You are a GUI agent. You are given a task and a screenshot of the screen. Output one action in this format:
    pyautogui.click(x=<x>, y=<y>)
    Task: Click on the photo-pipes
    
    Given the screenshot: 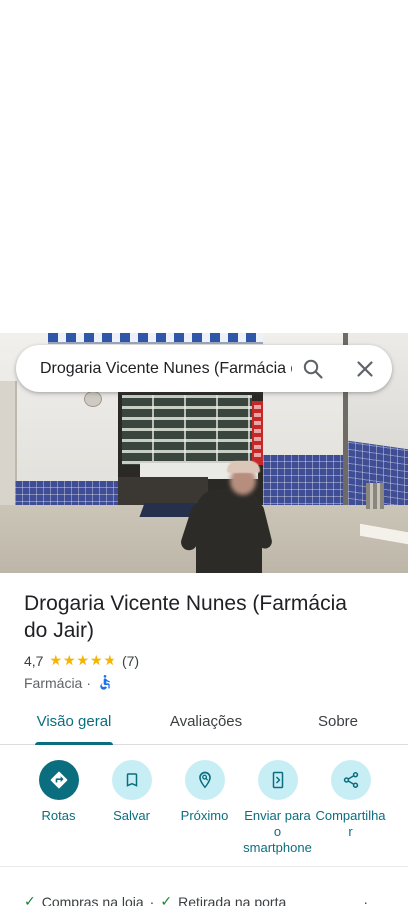 What is the action you would take?
    pyautogui.click(x=375, y=496)
    